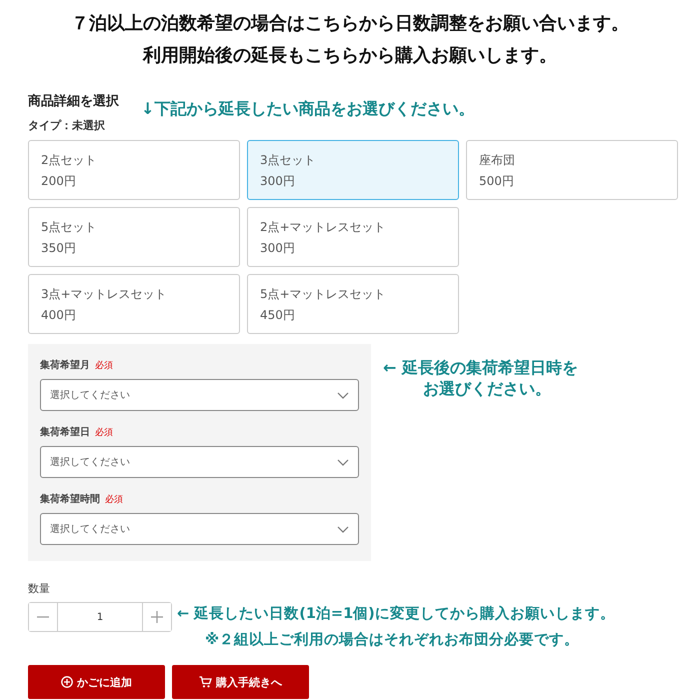 This screenshot has height=700, width=700. What do you see at coordinates (59, 181) in the screenshot?
I see `option-price: 200円` at bounding box center [59, 181].